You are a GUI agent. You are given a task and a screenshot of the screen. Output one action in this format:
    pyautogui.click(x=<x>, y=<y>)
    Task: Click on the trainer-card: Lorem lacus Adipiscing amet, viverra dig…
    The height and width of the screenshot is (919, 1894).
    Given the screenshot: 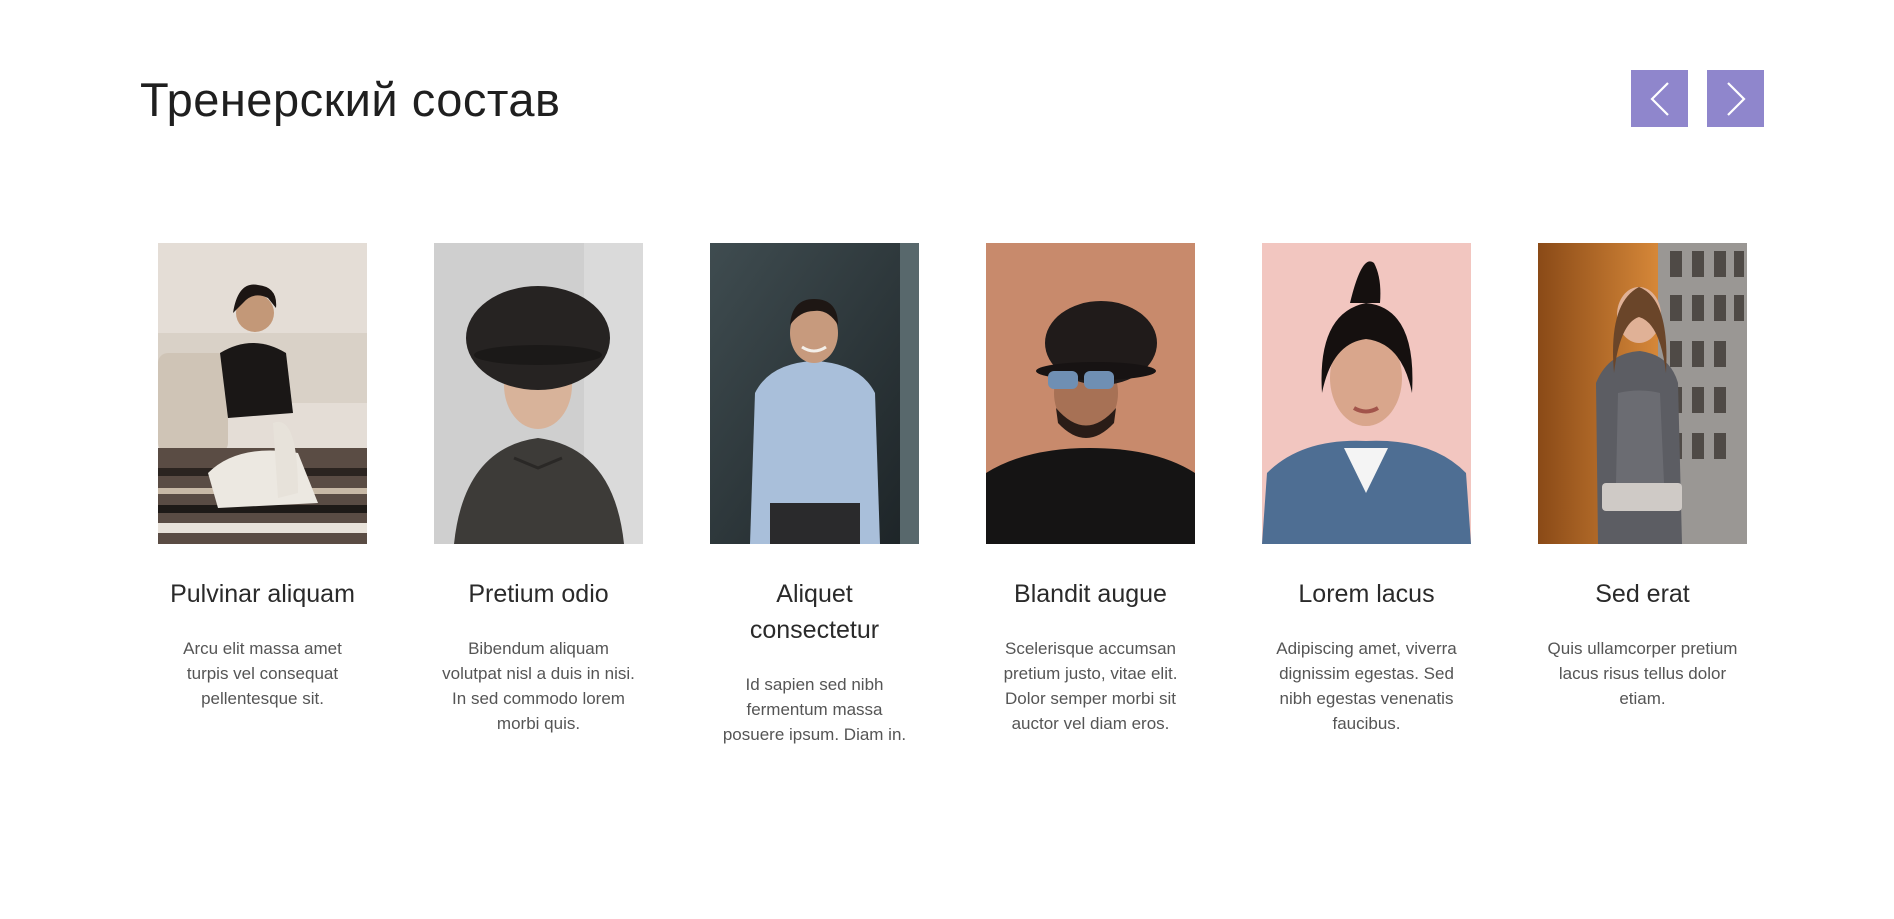 What is the action you would take?
    pyautogui.click(x=1366, y=495)
    